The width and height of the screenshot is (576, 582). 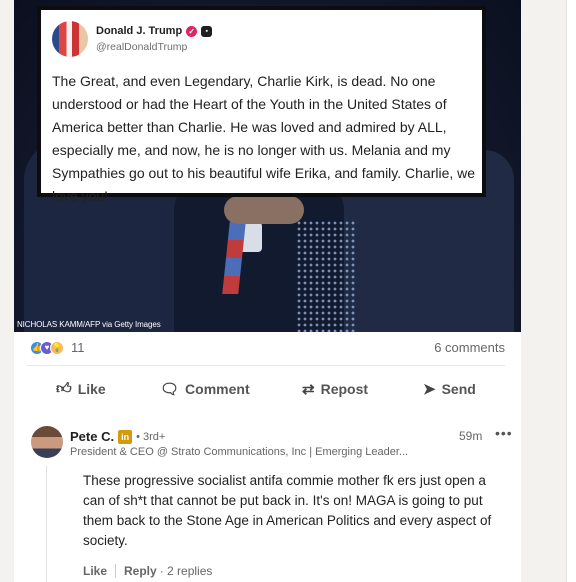 I want to click on comments-count-link: 6 comments, so click(x=469, y=347).